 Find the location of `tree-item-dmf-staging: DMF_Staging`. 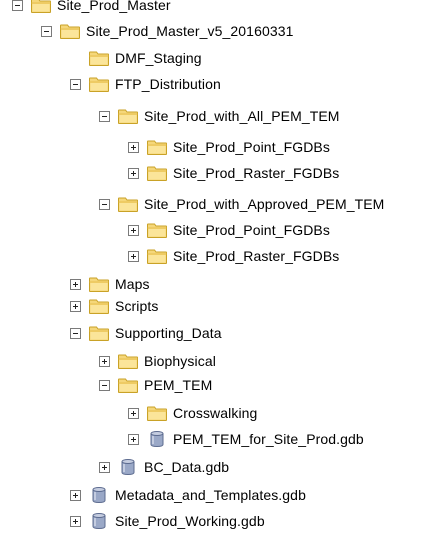

tree-item-dmf-staging: DMF_Staging is located at coordinates (136, 58).